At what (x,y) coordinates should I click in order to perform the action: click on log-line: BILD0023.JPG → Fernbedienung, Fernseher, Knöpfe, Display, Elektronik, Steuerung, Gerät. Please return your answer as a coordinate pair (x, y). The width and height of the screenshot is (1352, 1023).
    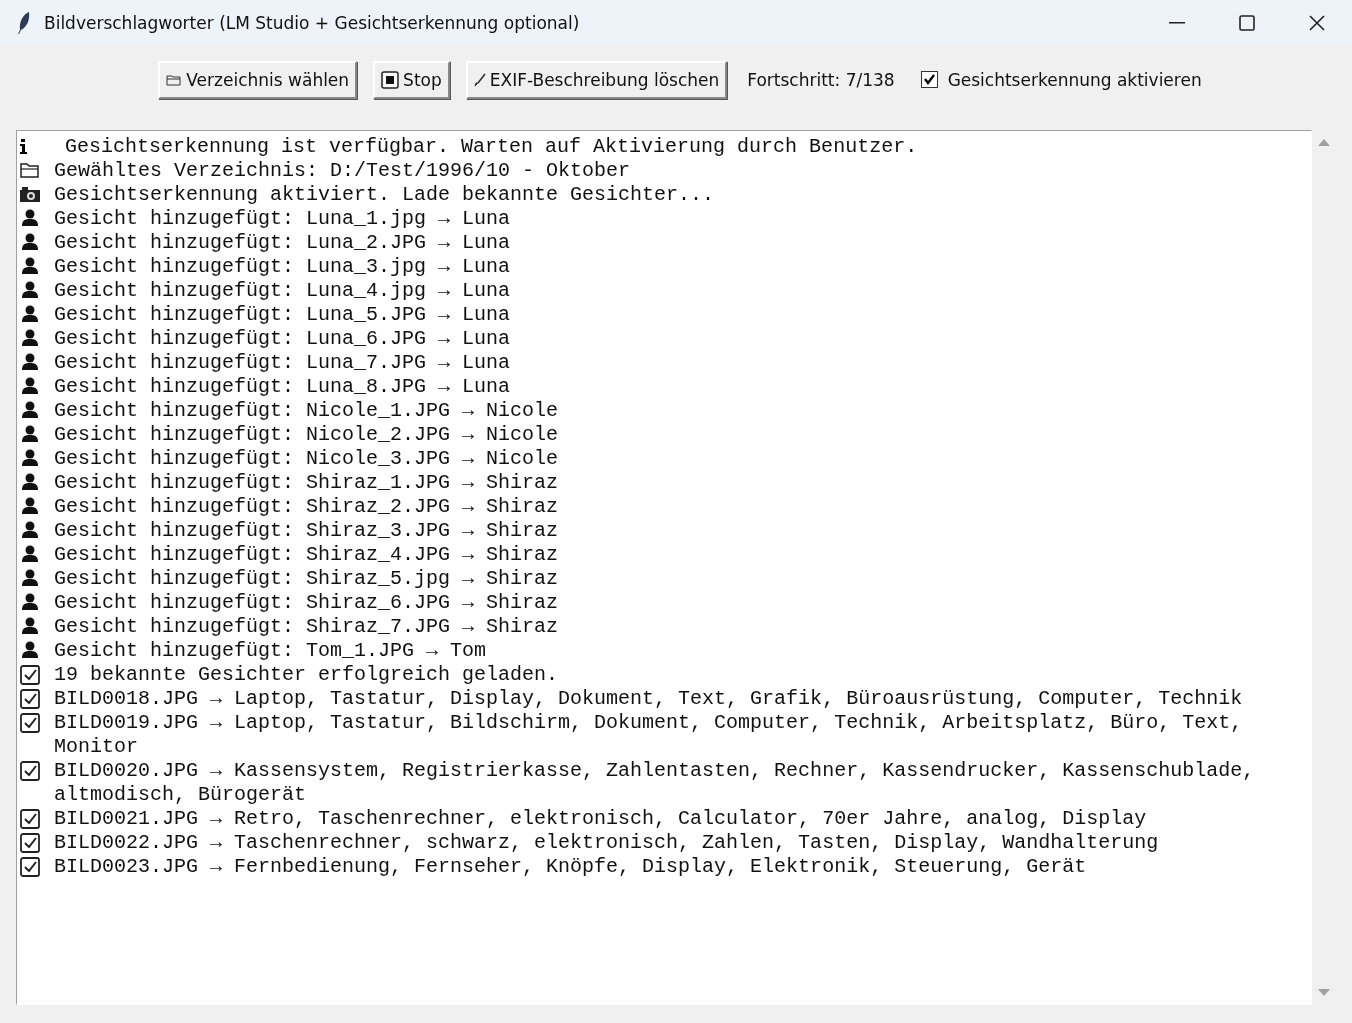
    Looking at the image, I should click on (571, 866).